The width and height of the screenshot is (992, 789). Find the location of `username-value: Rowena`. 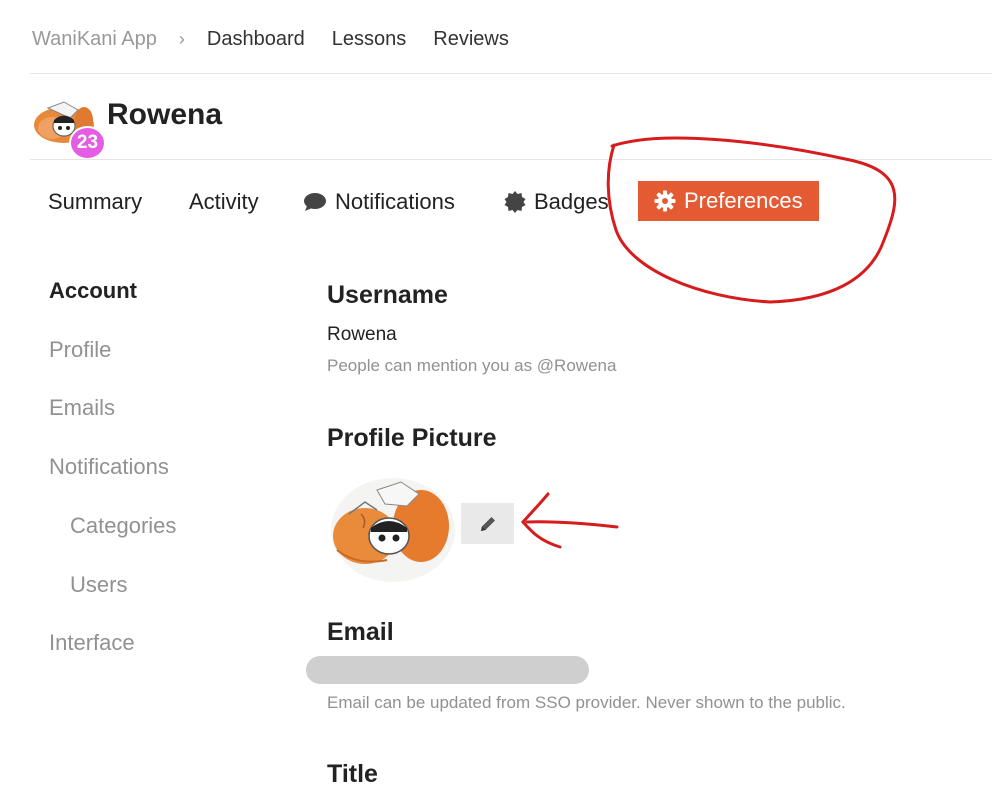

username-value: Rowena is located at coordinates (362, 334).